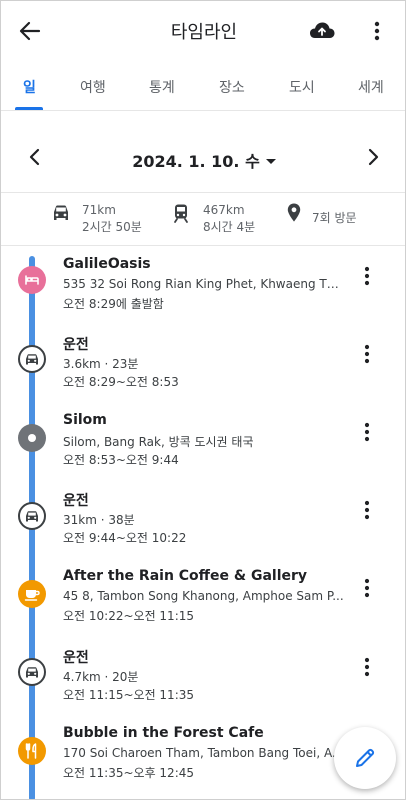  I want to click on entry-title: After the Rain Coffee & Gallery, so click(185, 576).